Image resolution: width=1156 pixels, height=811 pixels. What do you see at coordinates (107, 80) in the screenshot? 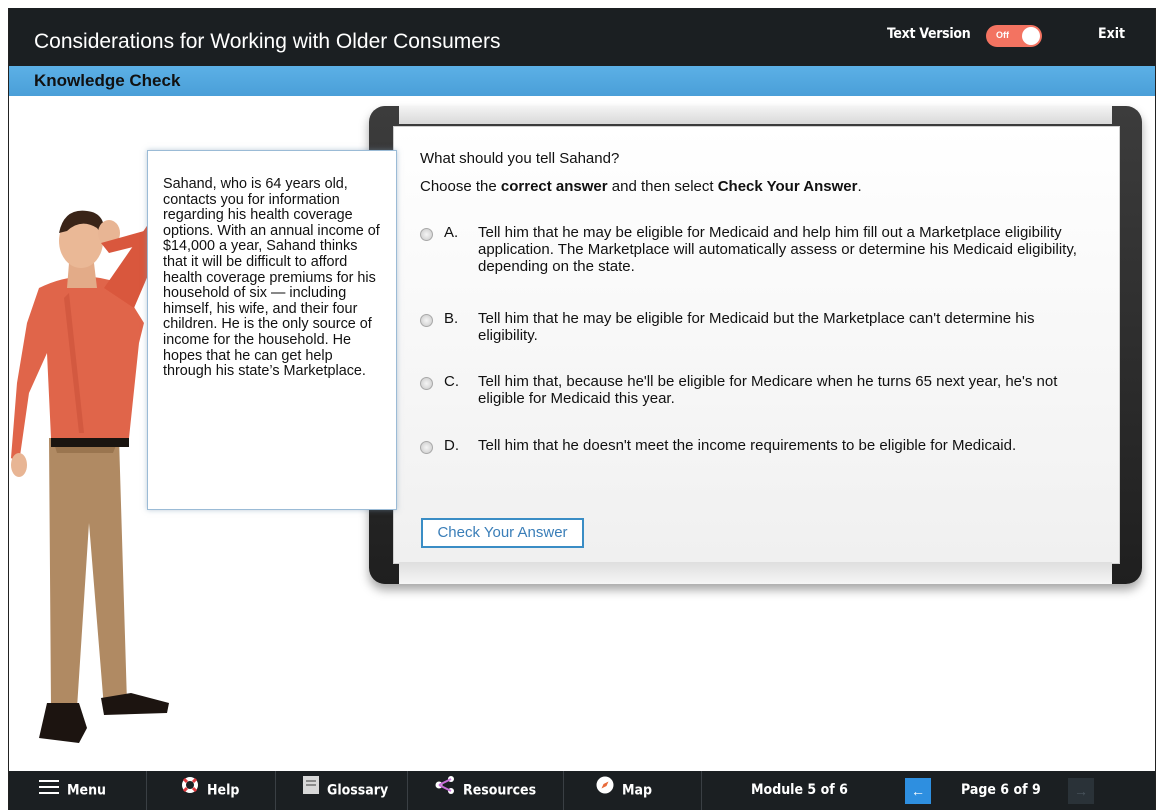
I see `section-title: Knowledge Check` at bounding box center [107, 80].